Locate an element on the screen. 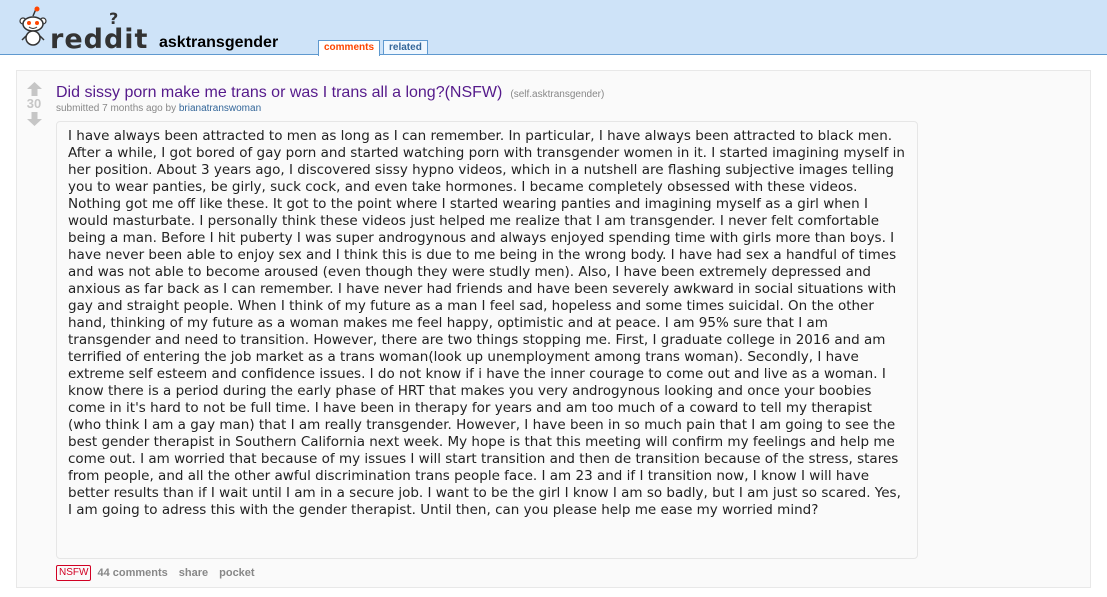 This screenshot has height=597, width=1107. tab-comments: comments is located at coordinates (349, 48).